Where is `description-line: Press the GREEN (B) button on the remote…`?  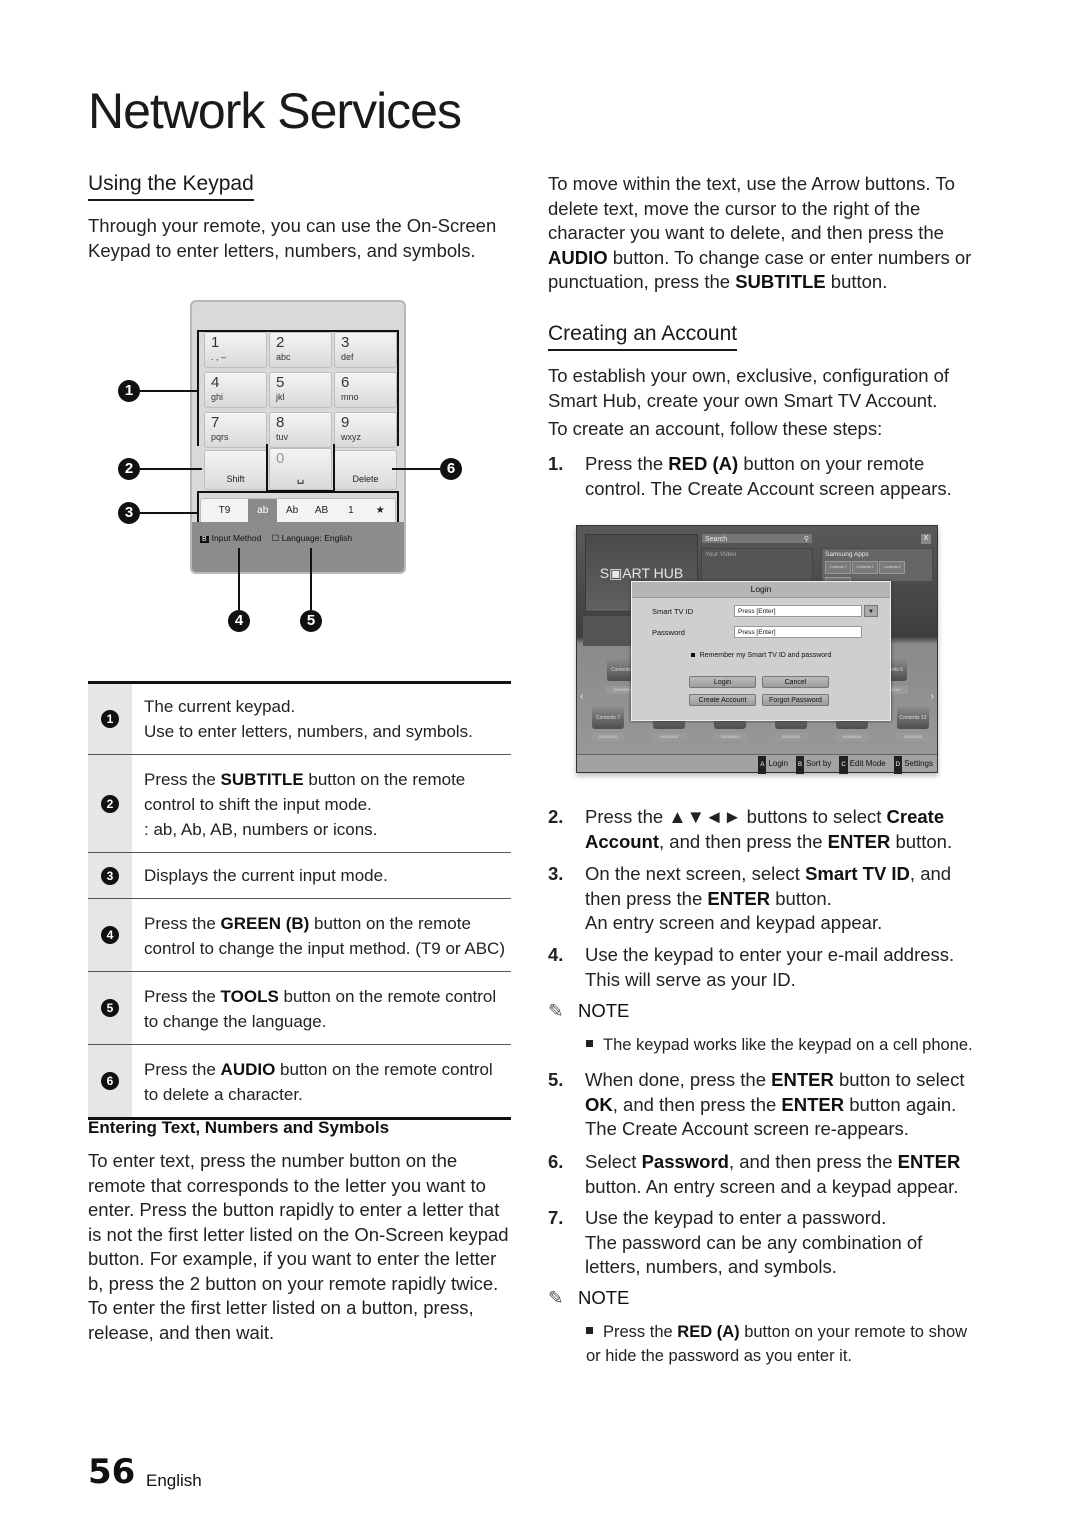
description-line: Press the GREEN (B) button on the remote… is located at coordinates (324, 936).